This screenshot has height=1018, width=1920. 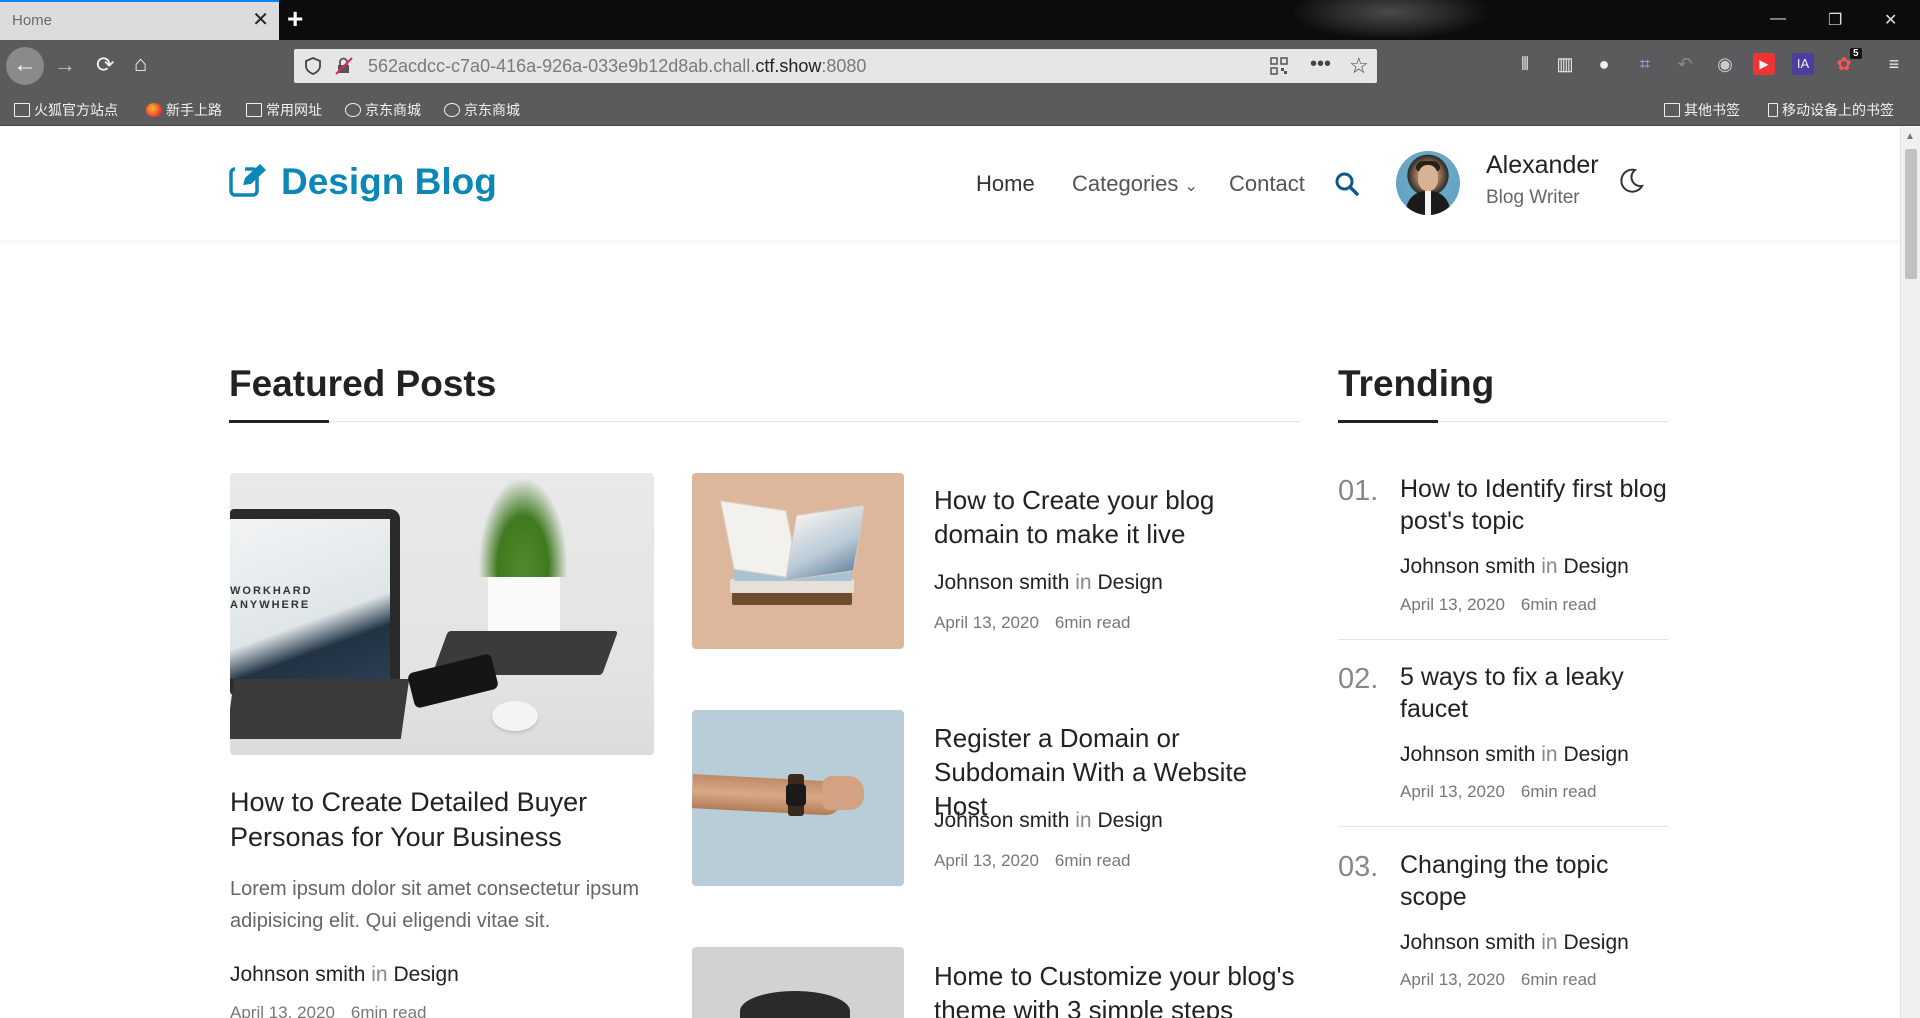 I want to click on account-icon: ●, so click(x=1604, y=64).